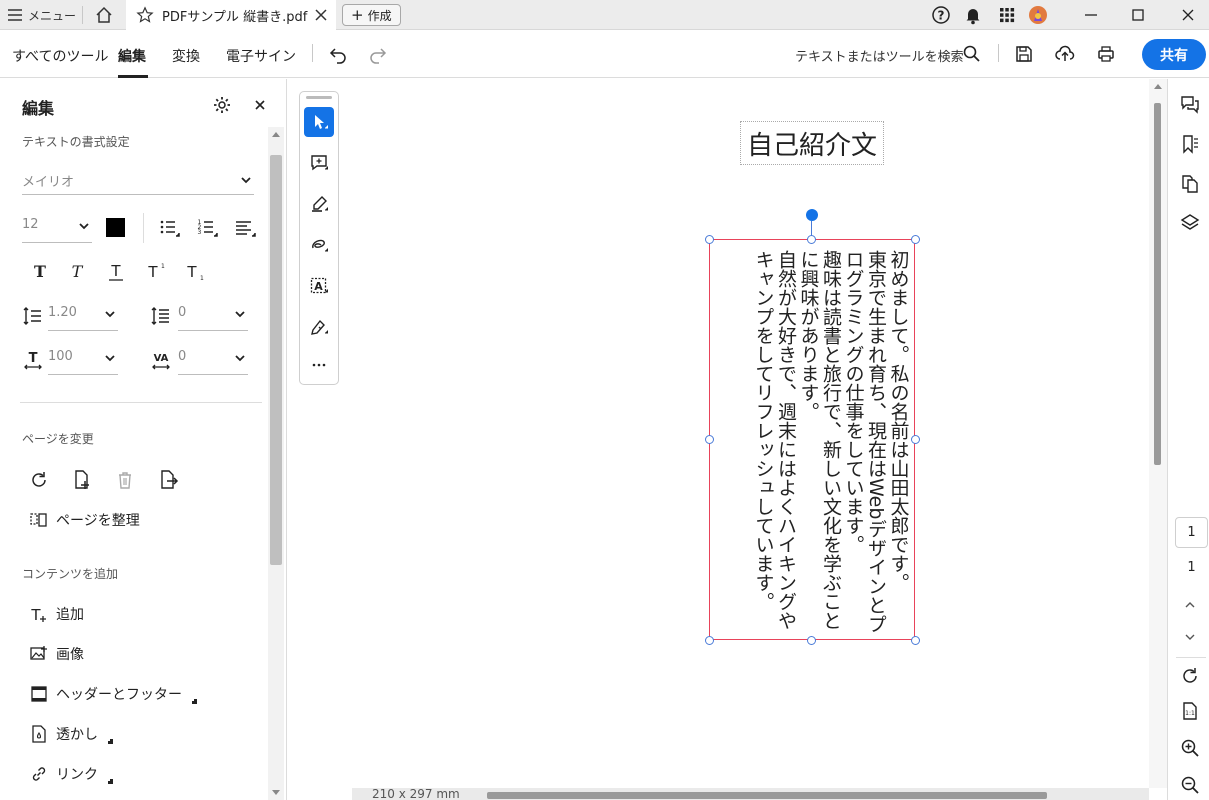 The height and width of the screenshot is (800, 1209). Describe the element at coordinates (113, 694) in the screenshot. I see `header-footer-button: ヘッダーとフッター` at that location.